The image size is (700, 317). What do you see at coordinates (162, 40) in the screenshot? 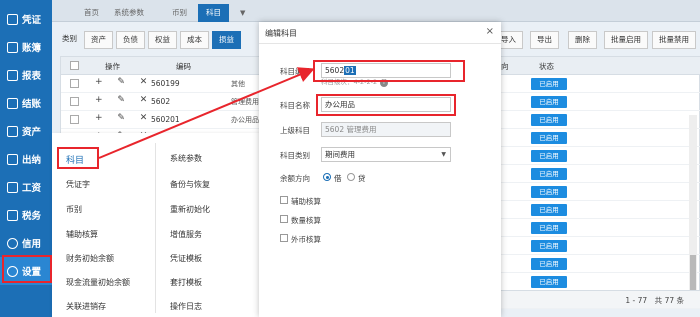
I see `filter-equity-button: 权益` at bounding box center [162, 40].